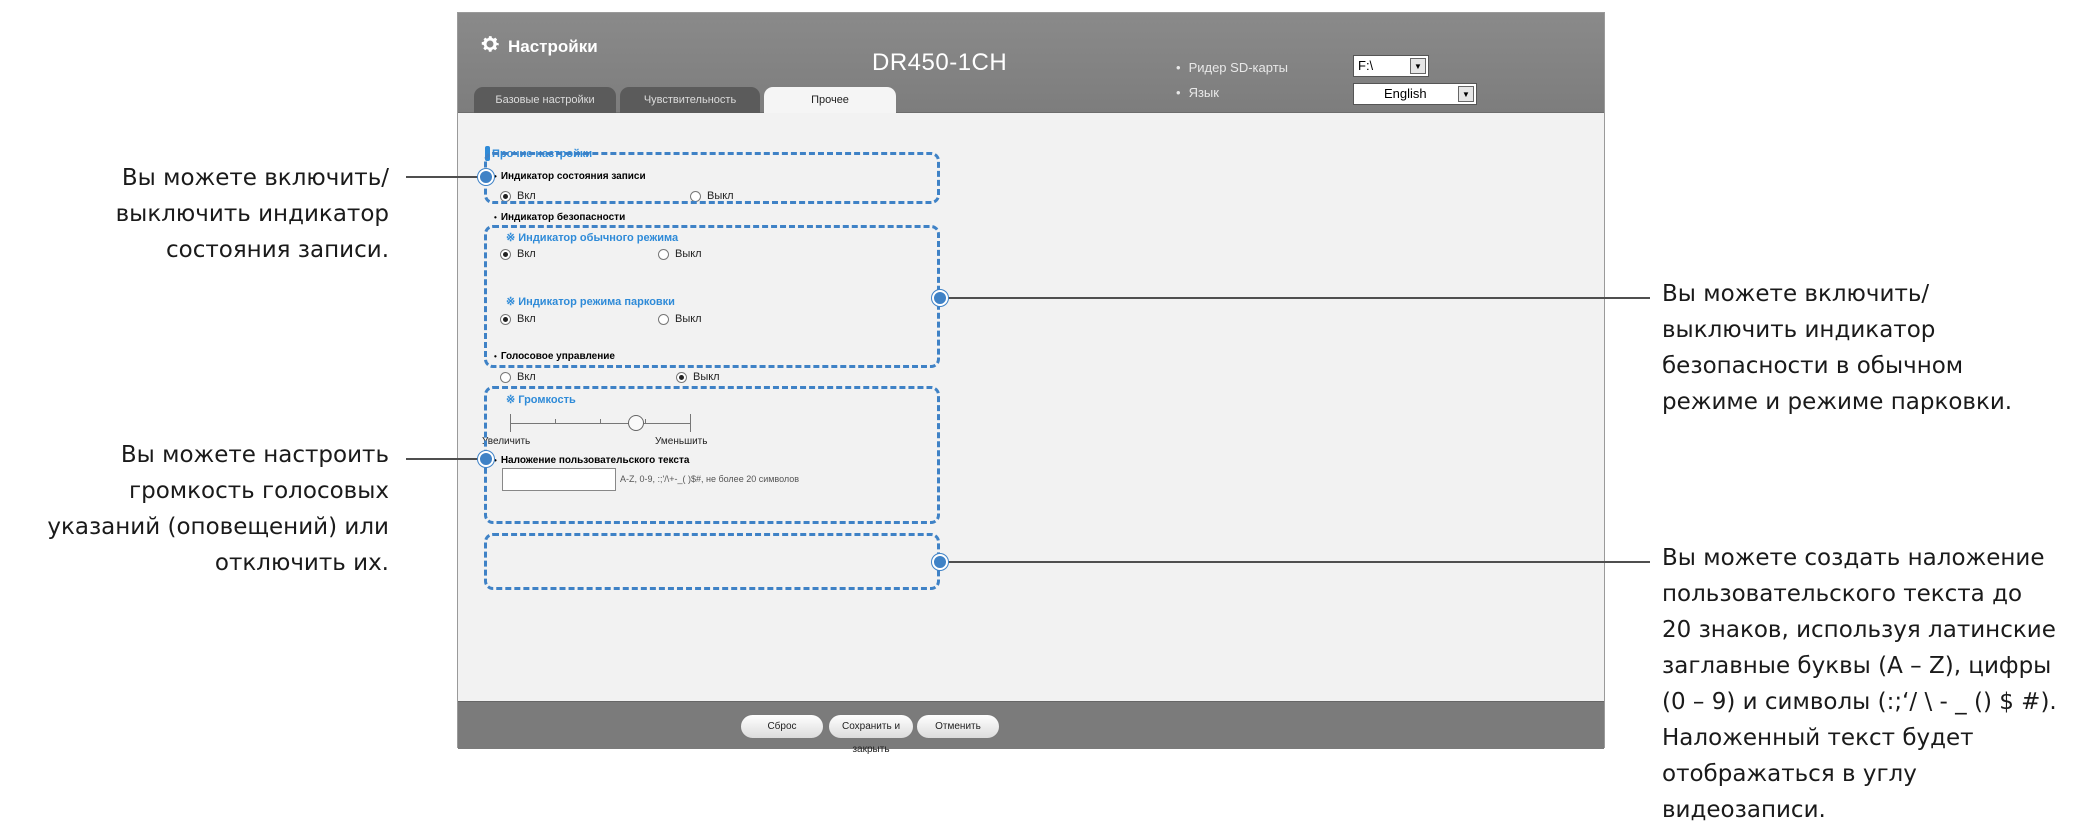 The image size is (2089, 840). I want to click on highlight-user-text, so click(712, 561).